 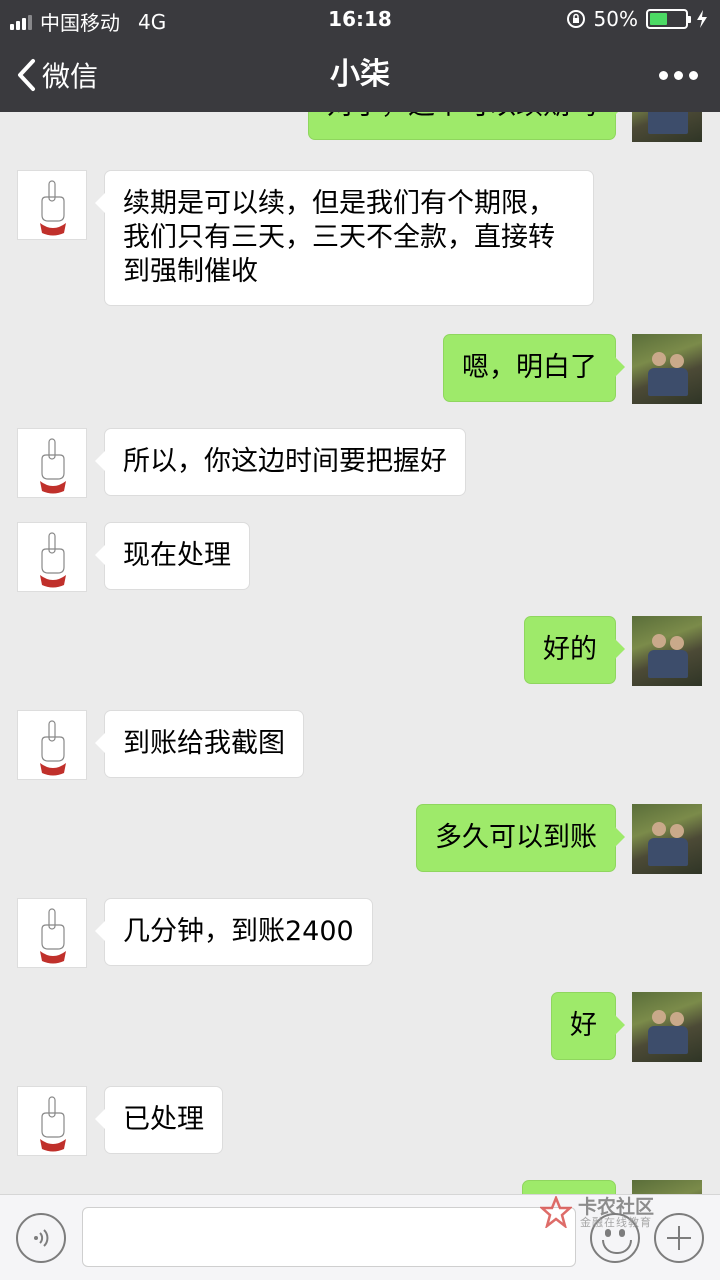 What do you see at coordinates (534, 368) in the screenshot?
I see `sent-bubble: 嗯，明白了` at bounding box center [534, 368].